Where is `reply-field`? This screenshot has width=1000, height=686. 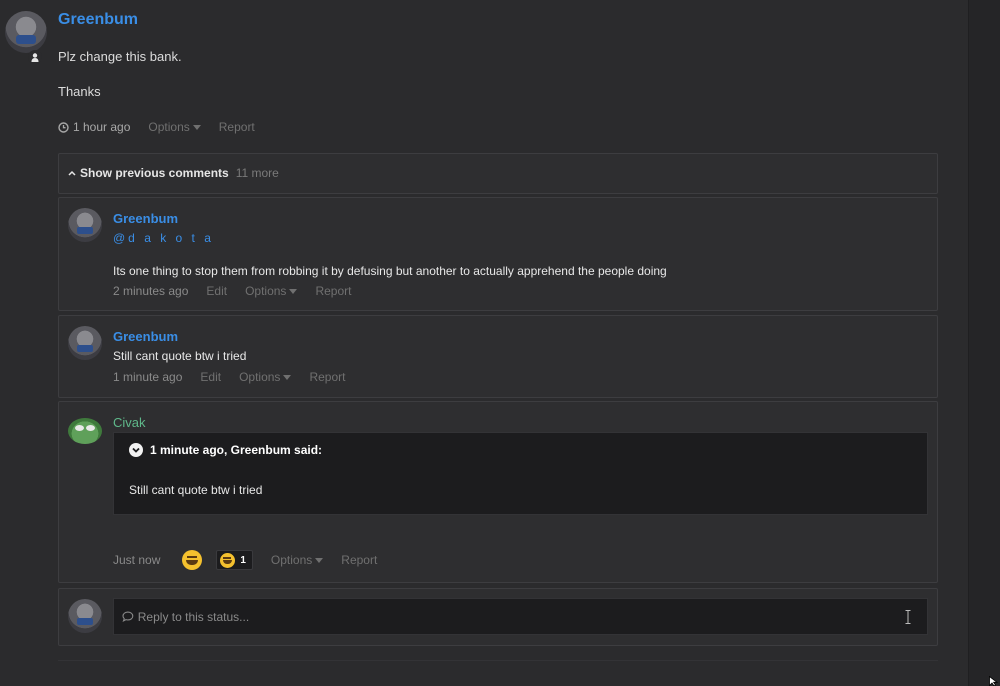 reply-field is located at coordinates (520, 616).